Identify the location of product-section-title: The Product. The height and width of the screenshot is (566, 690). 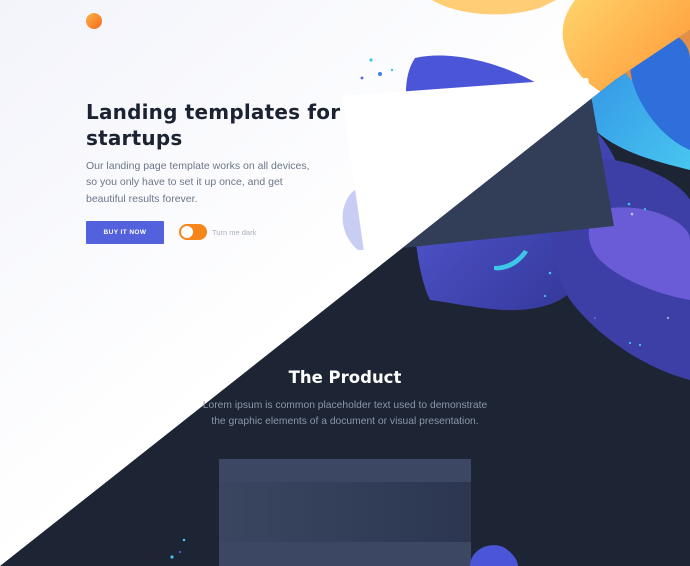
(345, 377).